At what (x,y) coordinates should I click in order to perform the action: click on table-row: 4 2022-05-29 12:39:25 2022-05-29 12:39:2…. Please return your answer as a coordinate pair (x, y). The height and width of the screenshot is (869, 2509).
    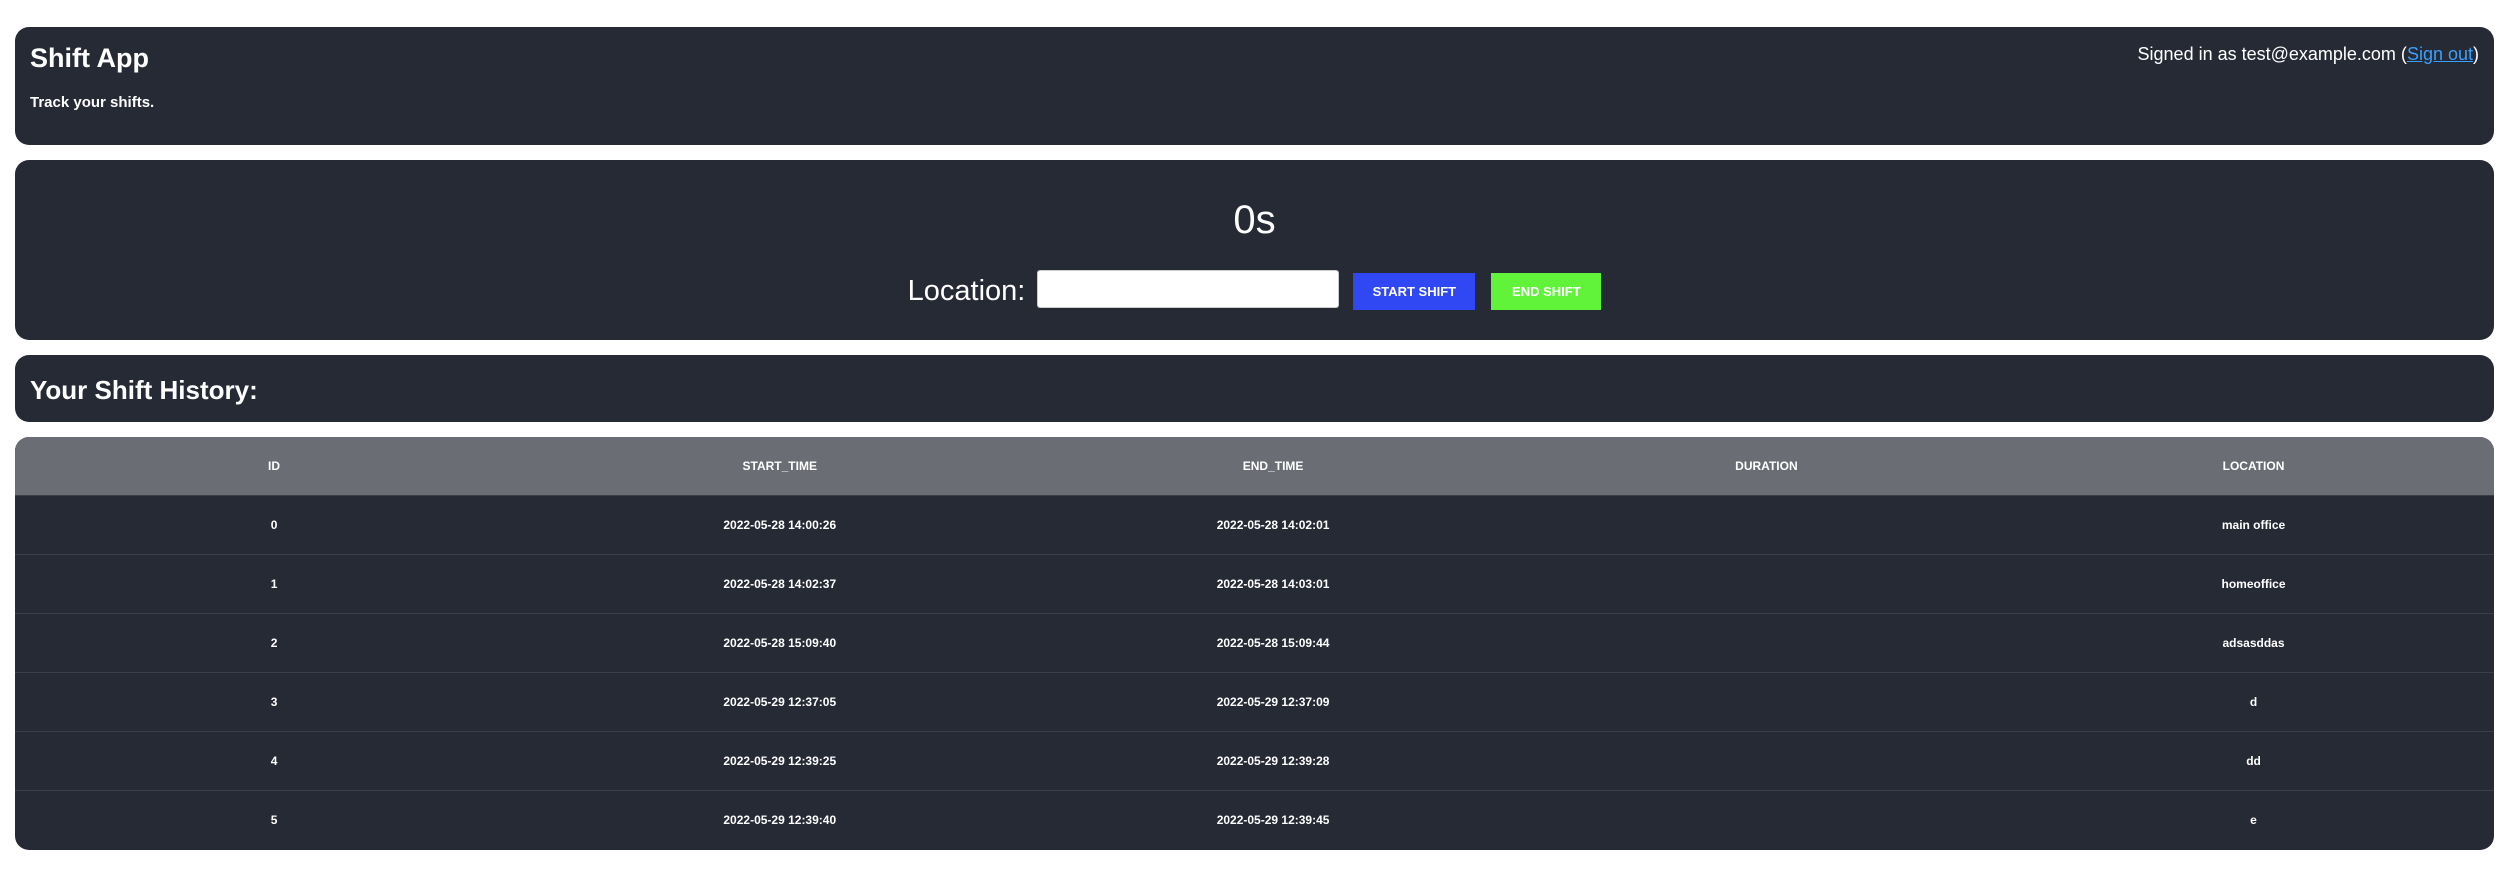
    Looking at the image, I should click on (1254, 760).